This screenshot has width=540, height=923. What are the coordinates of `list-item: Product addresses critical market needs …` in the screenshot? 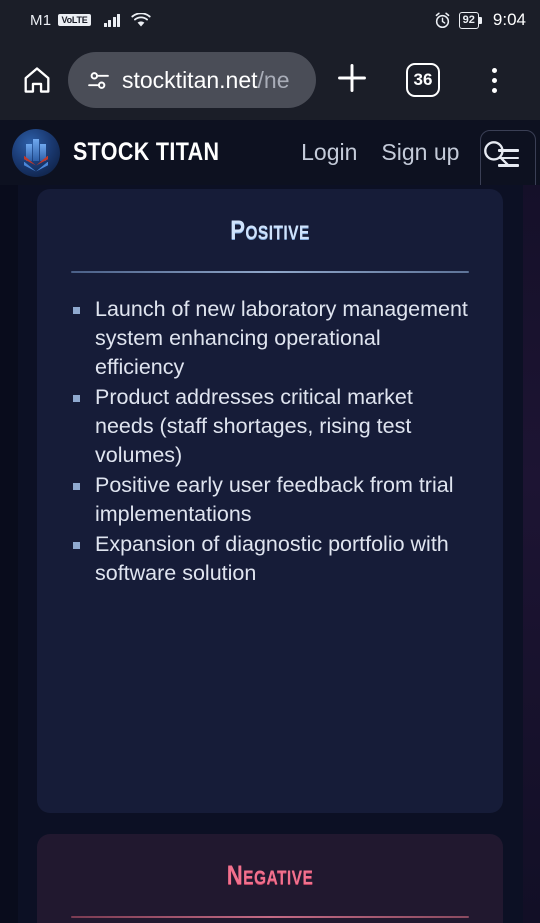 It's located at (270, 426).